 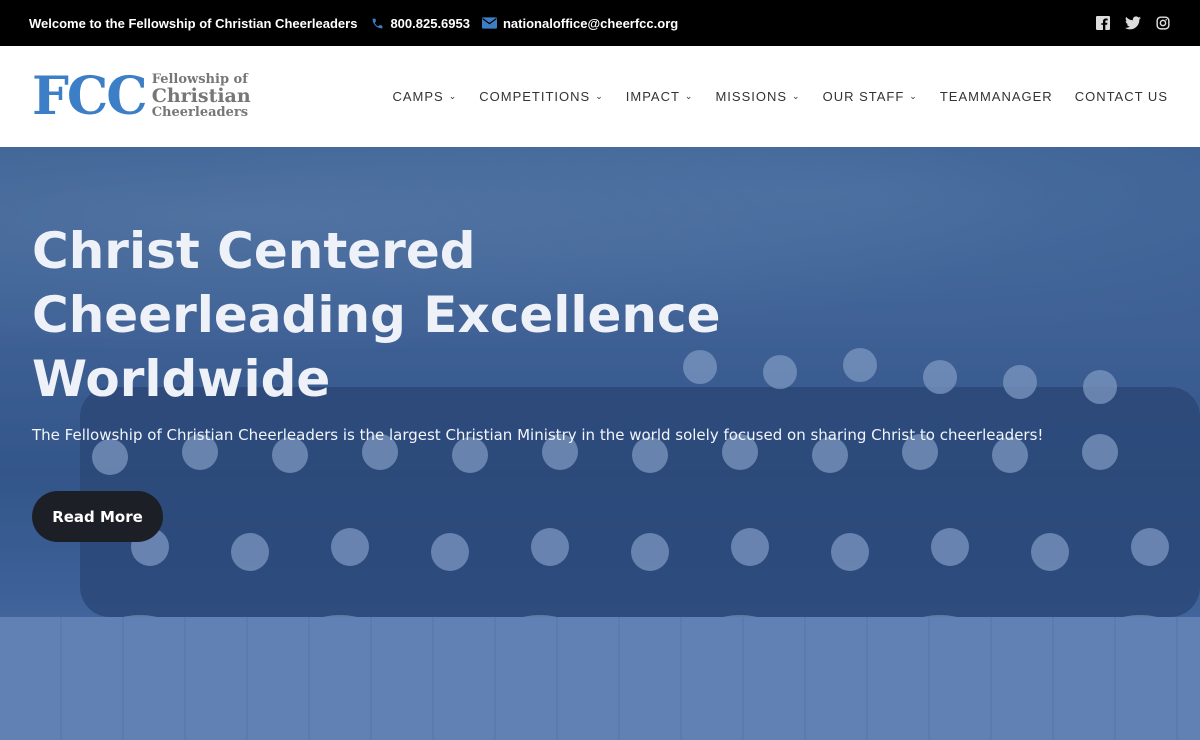 I want to click on nav-item-contact-us: CONTACT US, so click(x=1121, y=96).